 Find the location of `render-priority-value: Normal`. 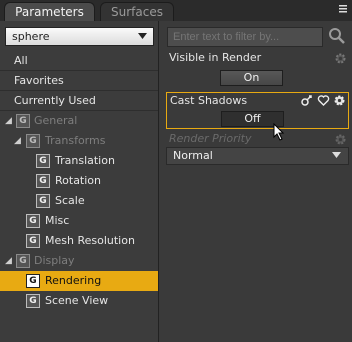

render-priority-value: Normal is located at coordinates (193, 155).